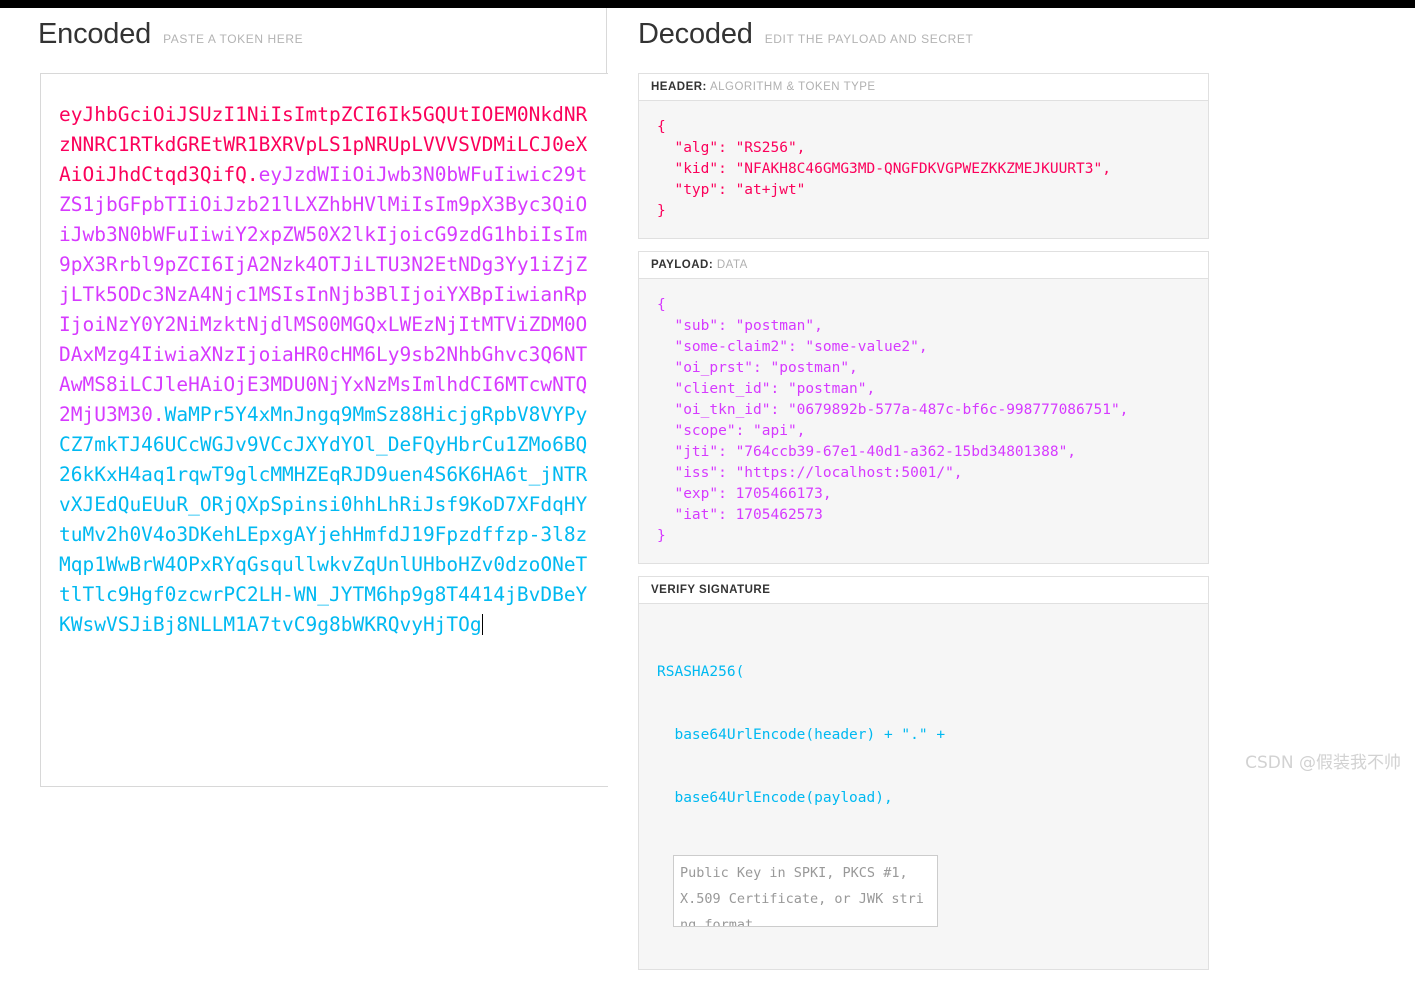 The width and height of the screenshot is (1415, 982). What do you see at coordinates (923, 590) in the screenshot?
I see `signature-section-label: VERIFY SIGNATURE` at bounding box center [923, 590].